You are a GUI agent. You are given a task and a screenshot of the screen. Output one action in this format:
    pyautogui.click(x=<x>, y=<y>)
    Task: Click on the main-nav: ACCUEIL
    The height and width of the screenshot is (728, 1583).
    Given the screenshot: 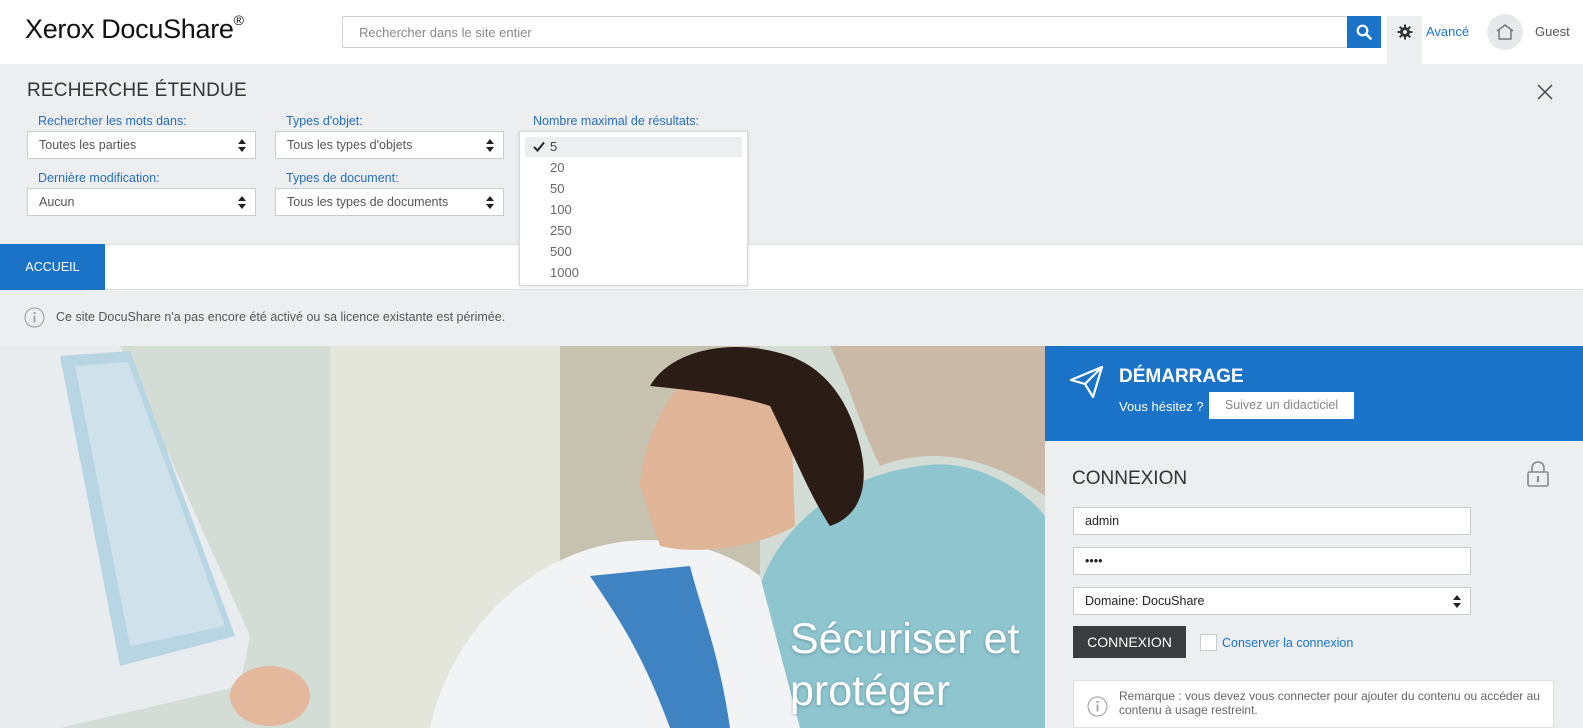 What is the action you would take?
    pyautogui.click(x=791, y=267)
    